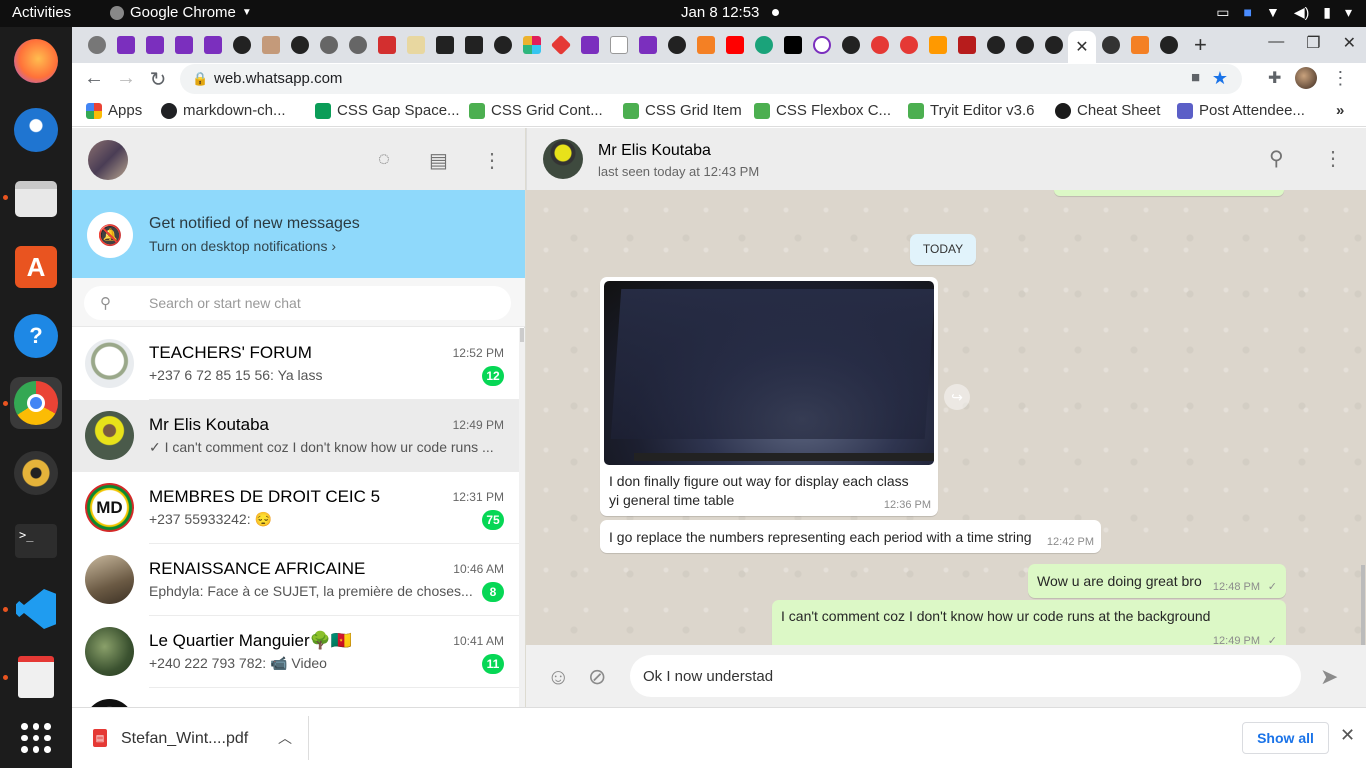 This screenshot has width=1366, height=768. I want to click on tab-favicon-opera-icon, so click(909, 45).